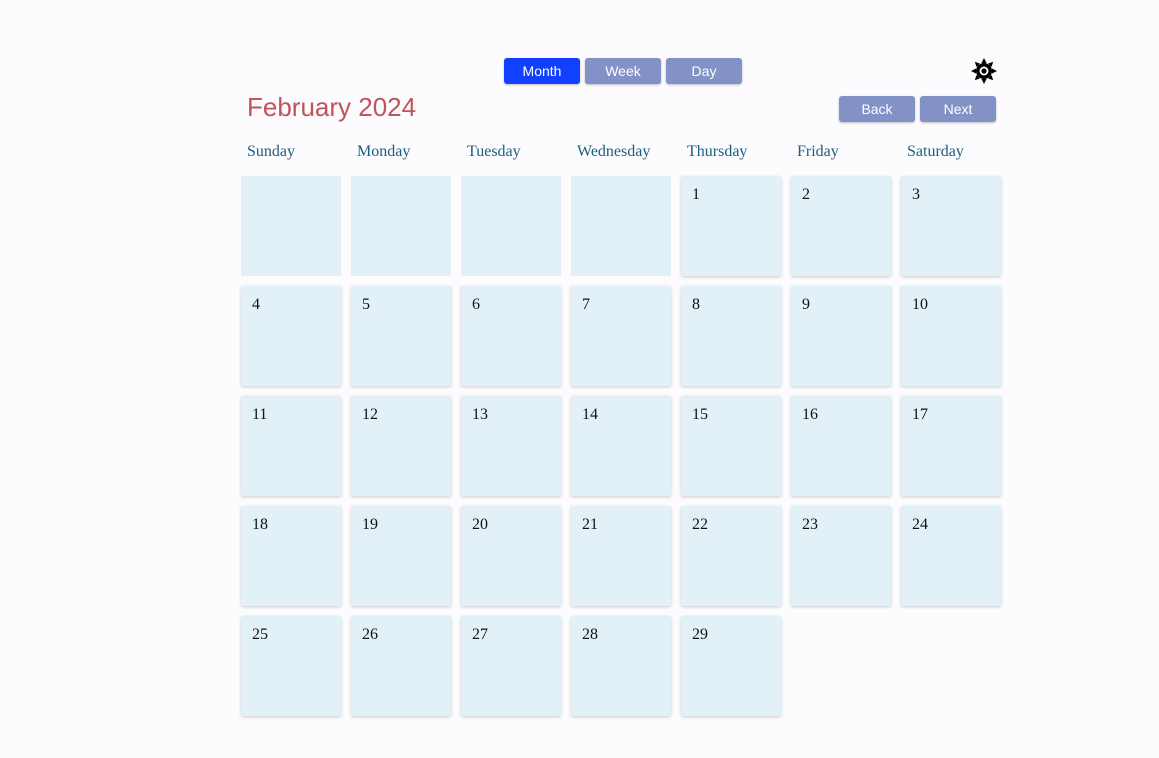 The height and width of the screenshot is (758, 1159). Describe the element at coordinates (401, 446) in the screenshot. I see `day-cell: 12` at that location.